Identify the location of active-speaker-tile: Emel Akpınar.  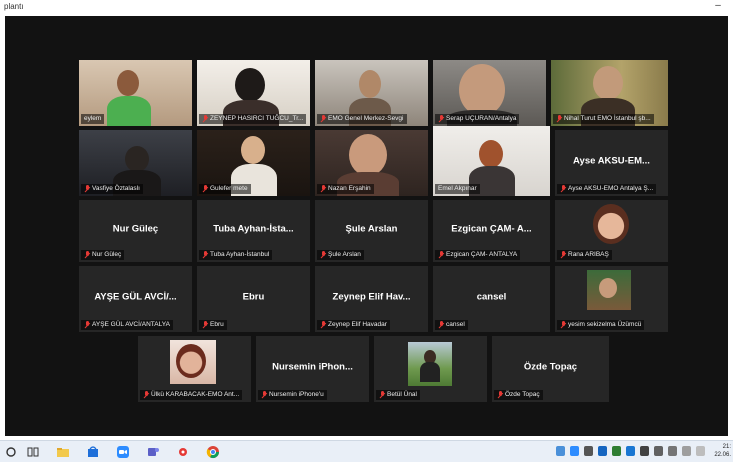
(491, 161).